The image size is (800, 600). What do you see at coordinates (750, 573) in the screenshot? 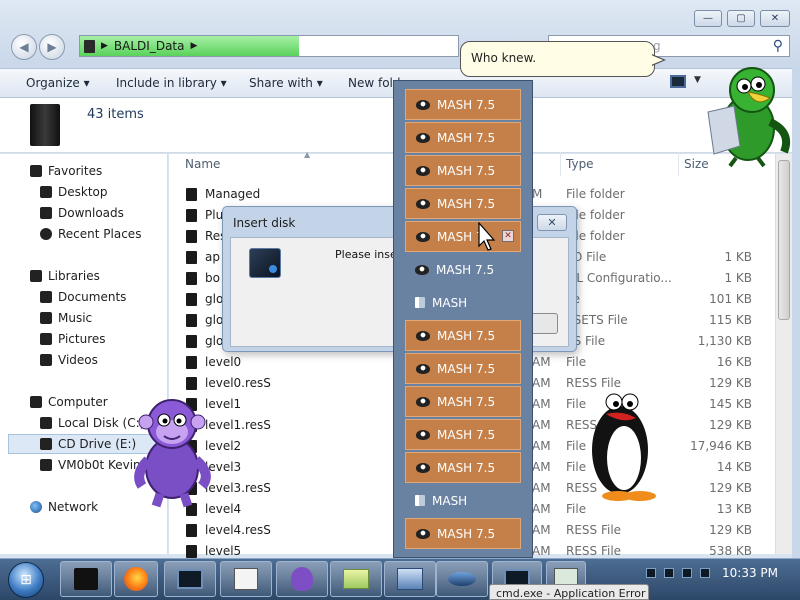
I see `taskbar-clock: 10:33 PM` at bounding box center [750, 573].